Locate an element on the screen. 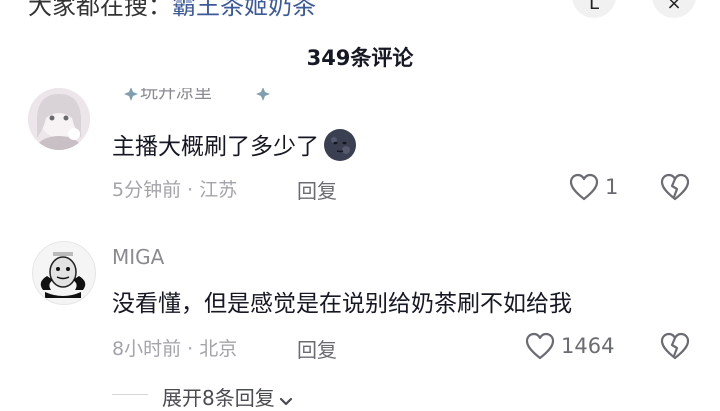 This screenshot has width=720, height=411. close-button: × is located at coordinates (674, 9).